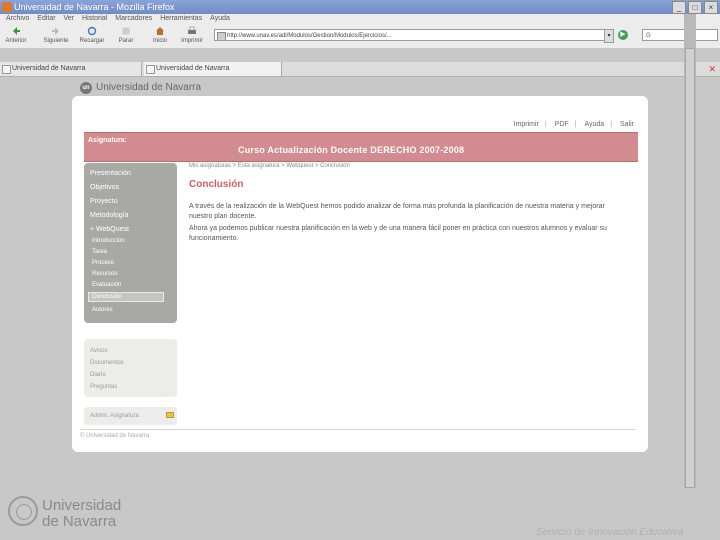 This screenshot has width=720, height=540. What do you see at coordinates (110, 173) in the screenshot?
I see `nav-presentacion: Presentación` at bounding box center [110, 173].